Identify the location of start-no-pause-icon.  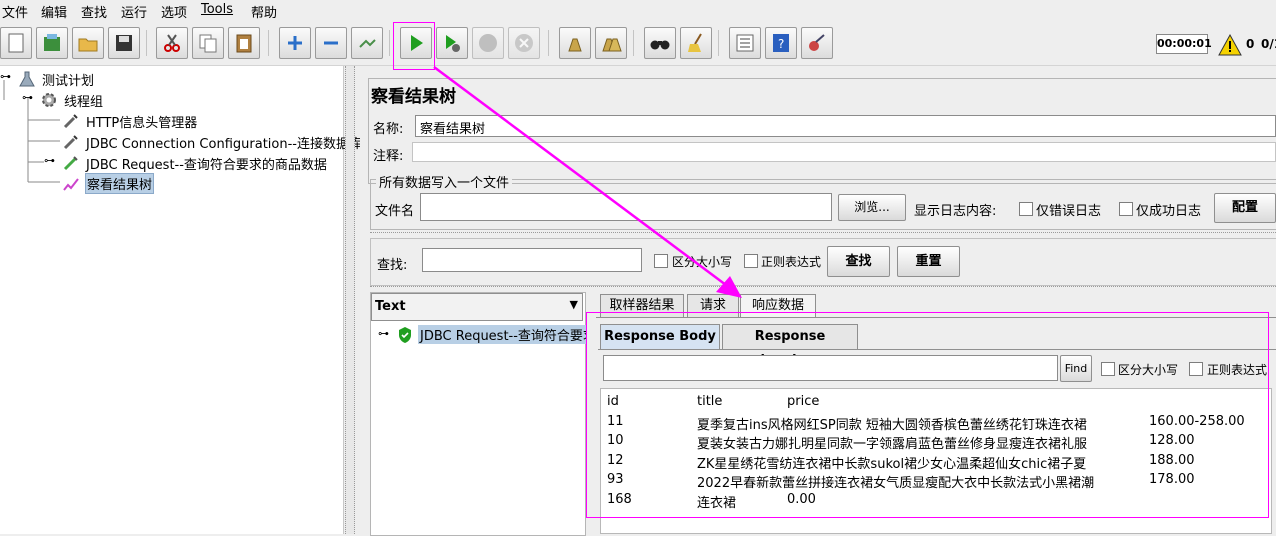
(452, 43).